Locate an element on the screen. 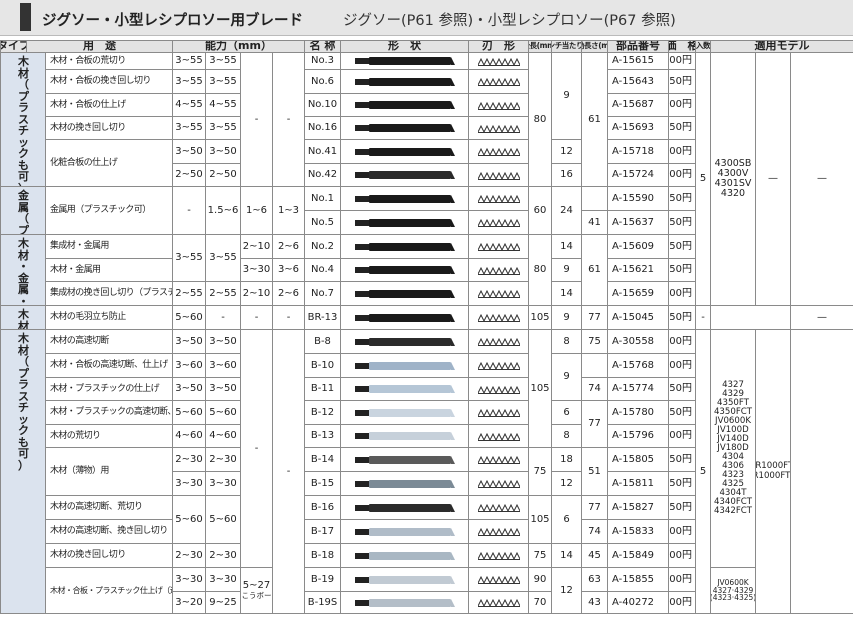 The image size is (853, 638). blade-name-cell: B-19 is located at coordinates (322, 579).